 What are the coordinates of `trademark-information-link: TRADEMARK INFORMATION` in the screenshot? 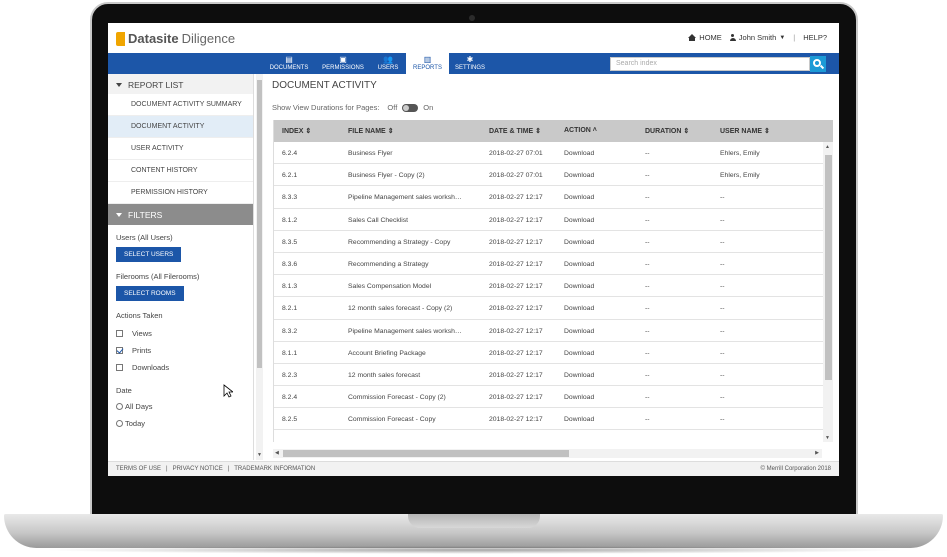 It's located at (274, 469).